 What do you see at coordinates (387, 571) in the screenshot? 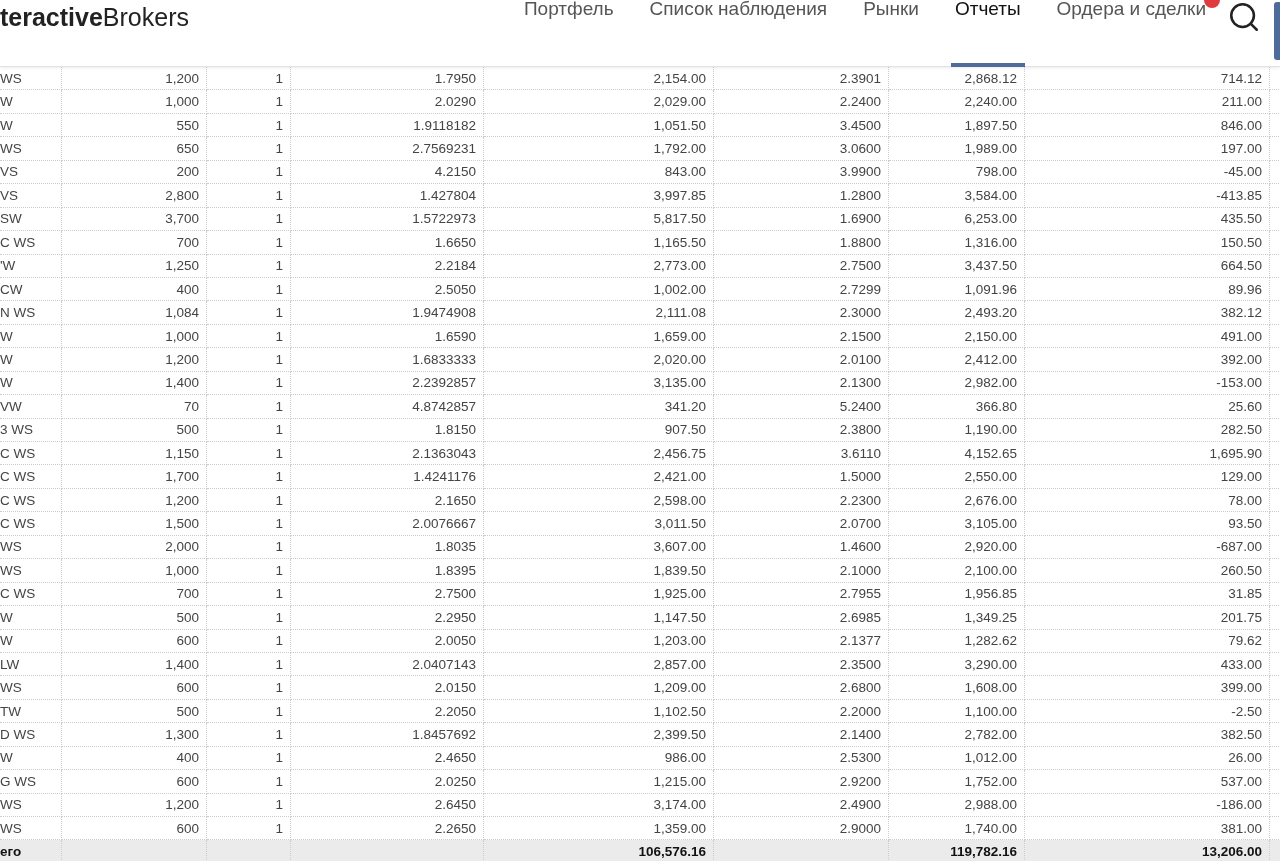
I see `table-cell: 1.8395` at bounding box center [387, 571].